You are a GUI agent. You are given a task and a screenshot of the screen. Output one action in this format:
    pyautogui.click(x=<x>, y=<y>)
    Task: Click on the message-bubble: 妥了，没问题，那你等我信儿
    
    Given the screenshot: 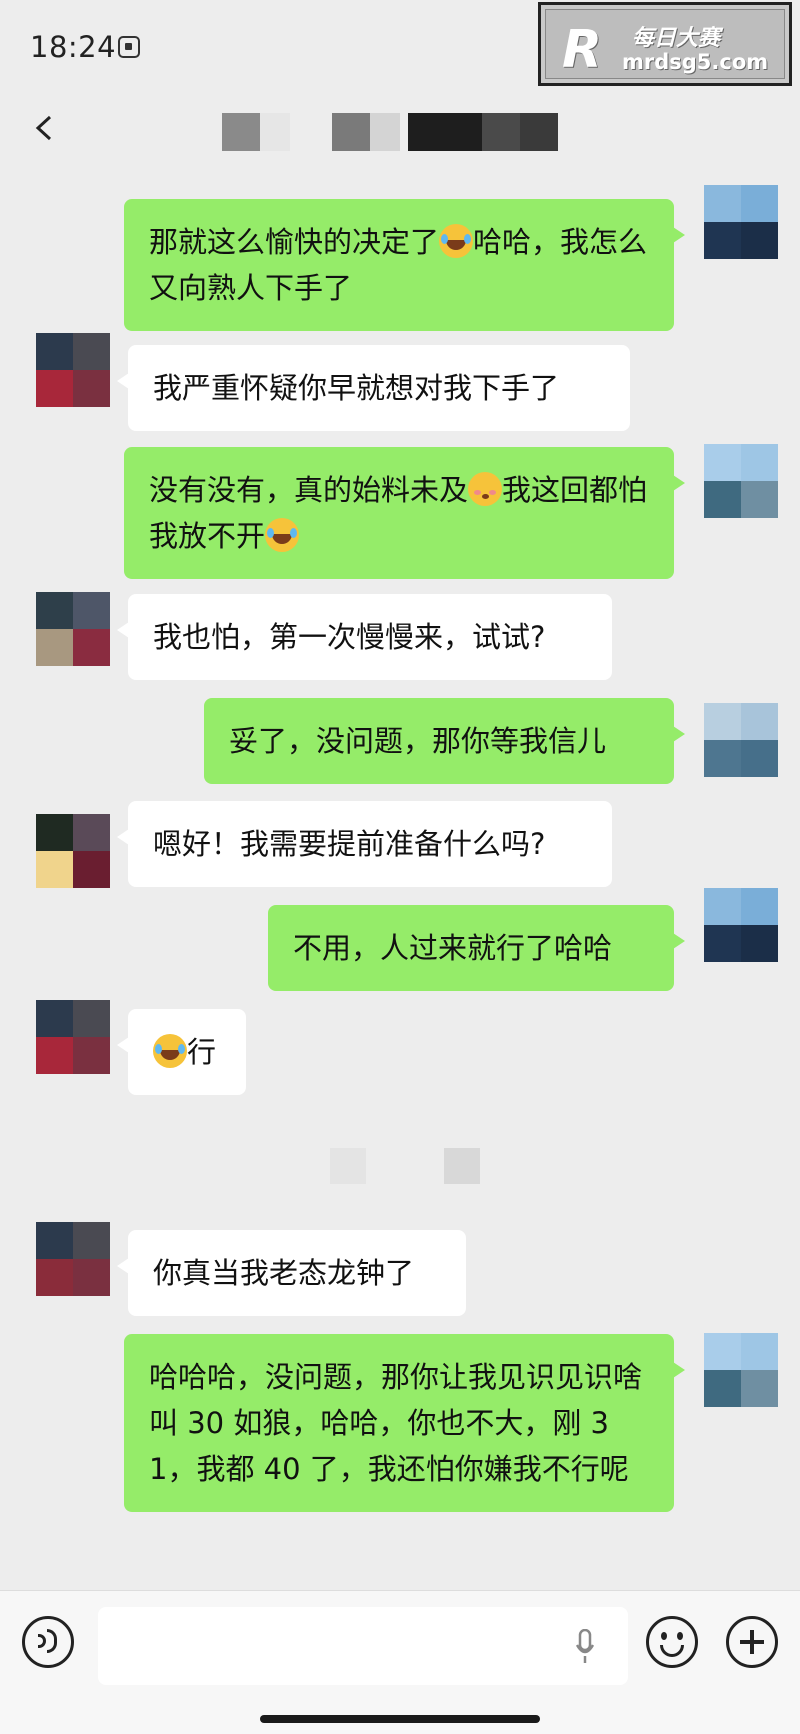 What is the action you would take?
    pyautogui.click(x=444, y=741)
    